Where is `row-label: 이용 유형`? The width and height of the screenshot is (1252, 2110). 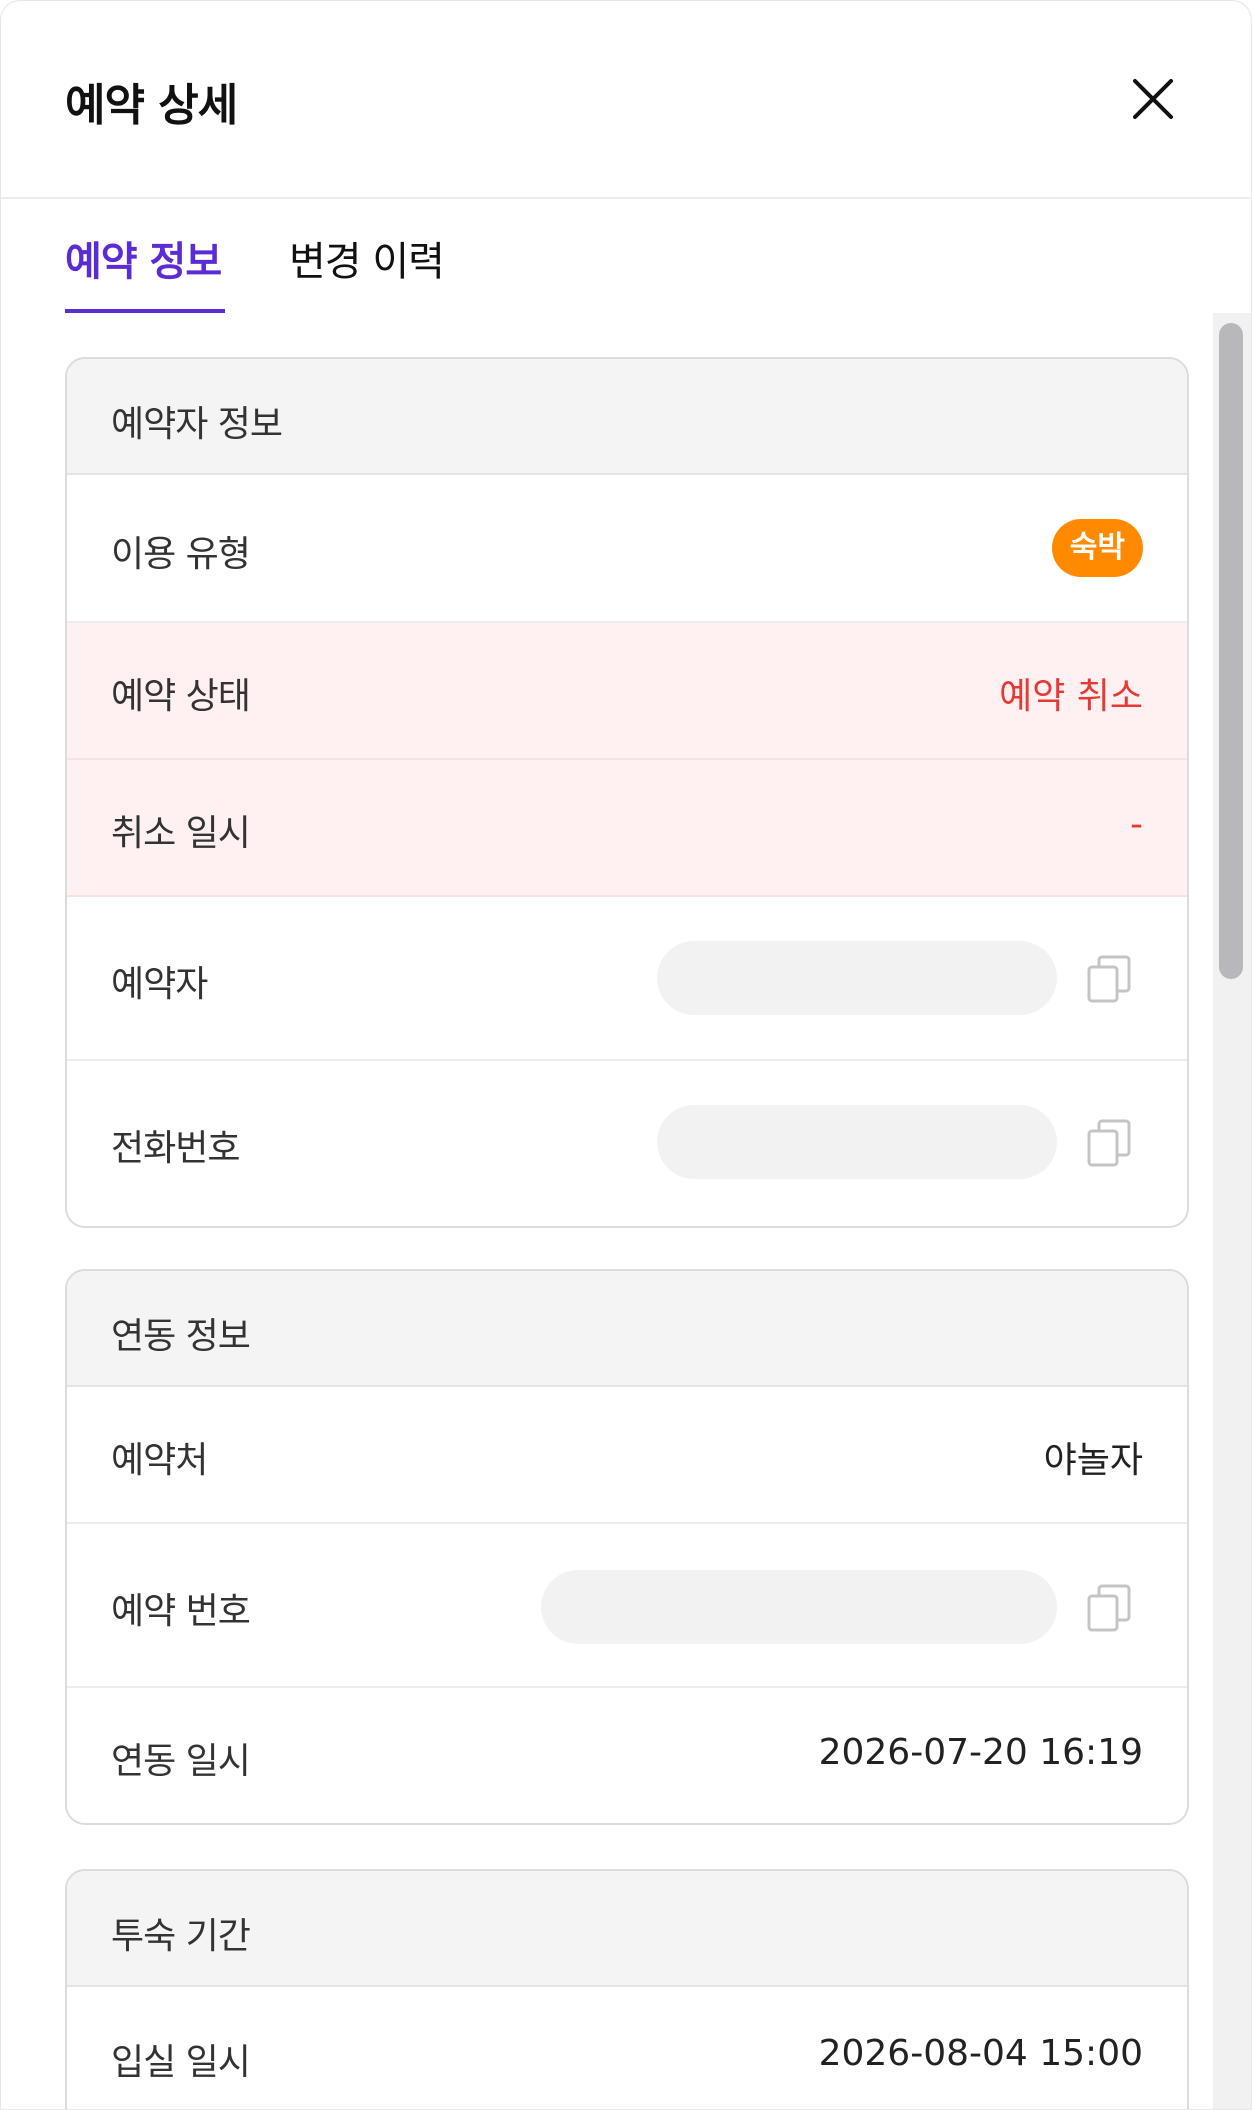
row-label: 이용 유형 is located at coordinates (181, 554).